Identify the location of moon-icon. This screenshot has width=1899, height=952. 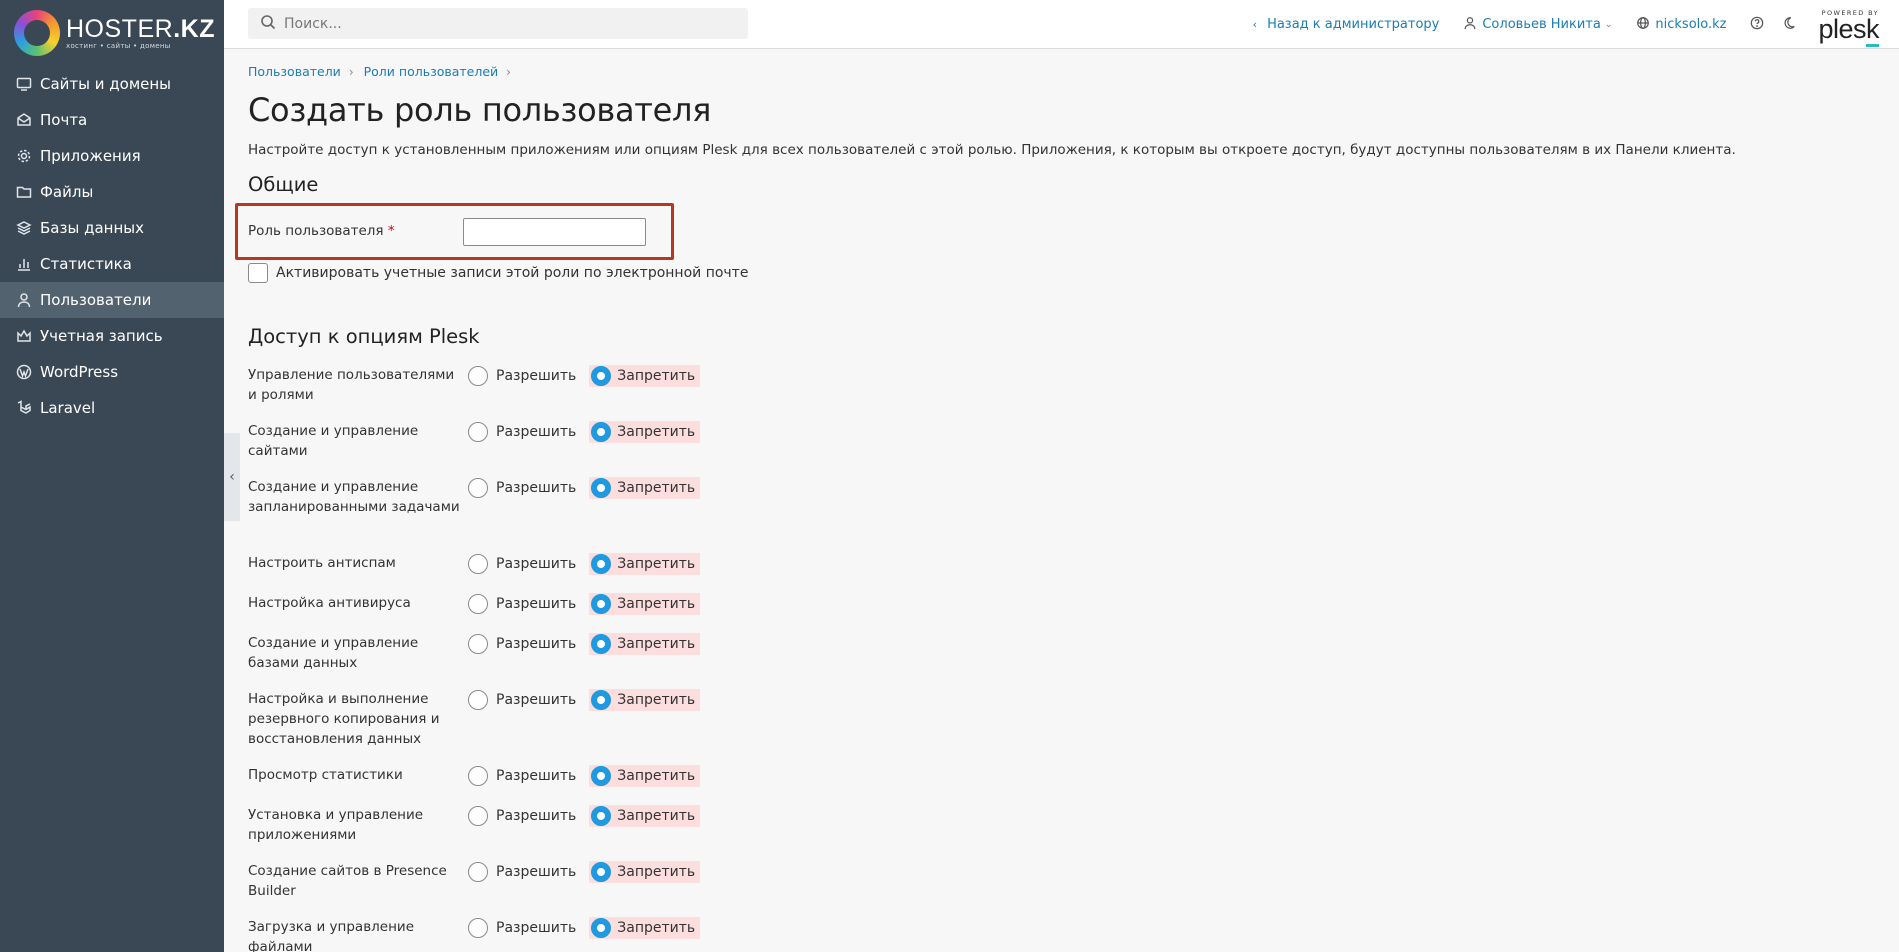
(1789, 25).